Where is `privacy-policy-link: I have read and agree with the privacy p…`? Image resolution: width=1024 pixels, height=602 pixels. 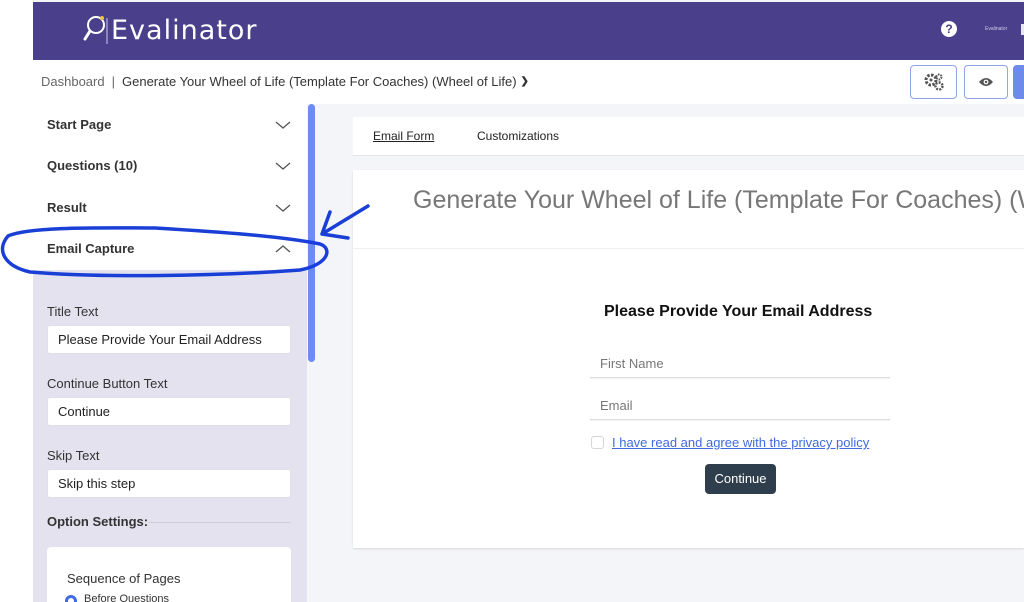 privacy-policy-link: I have read and agree with the privacy p… is located at coordinates (740, 442).